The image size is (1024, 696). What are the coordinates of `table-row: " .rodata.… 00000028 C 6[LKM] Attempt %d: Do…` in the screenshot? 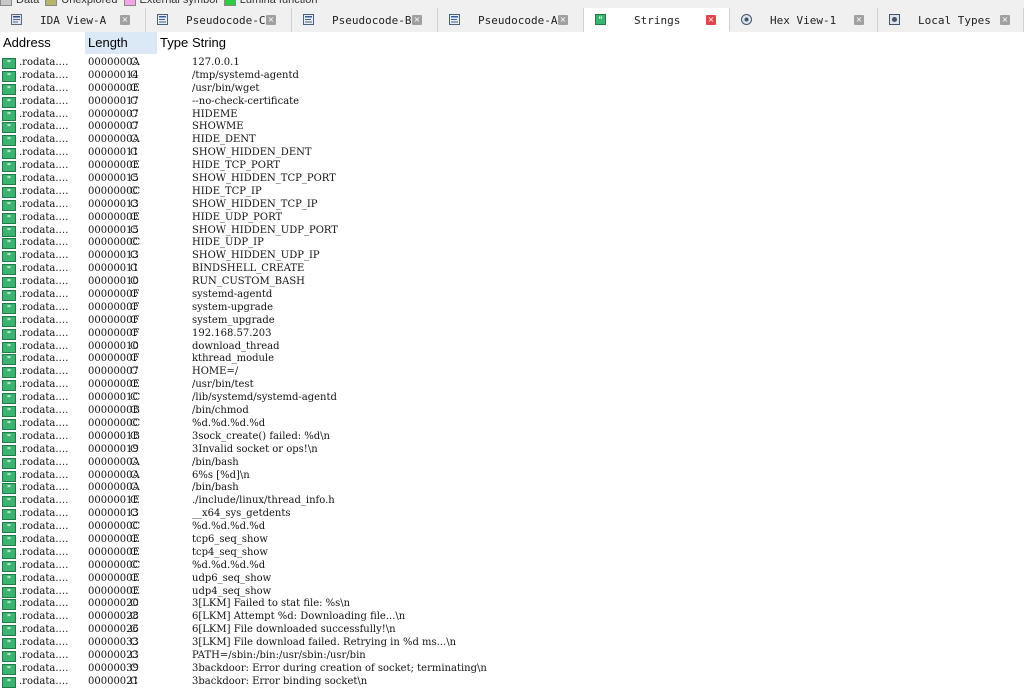 It's located at (512, 617).